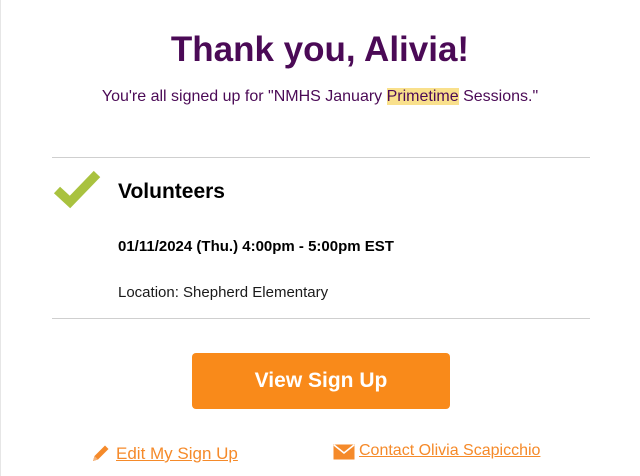  What do you see at coordinates (77, 189) in the screenshot?
I see `checkmark-icon` at bounding box center [77, 189].